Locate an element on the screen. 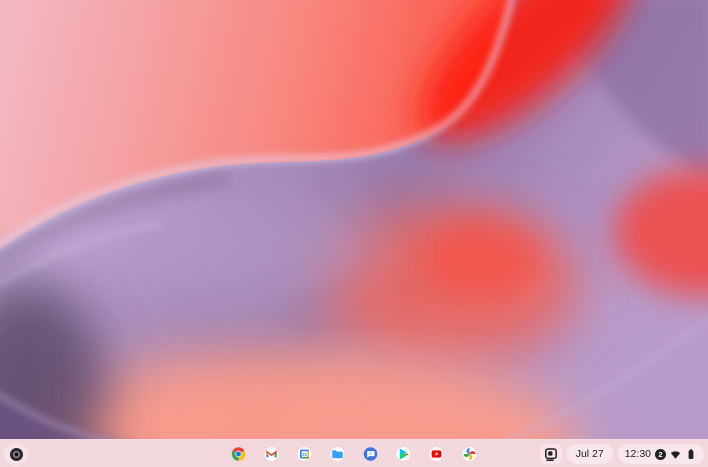  shelf-app-messages is located at coordinates (371, 454).